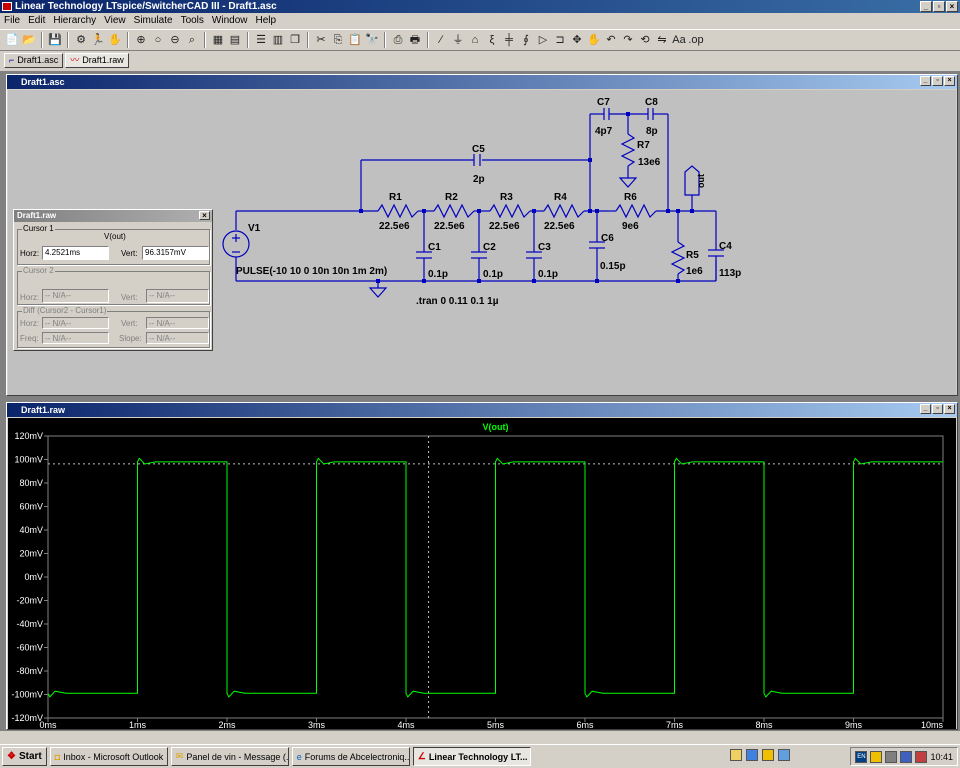 The image size is (960, 768). I want to click on menu-edit: Edit, so click(36, 20).